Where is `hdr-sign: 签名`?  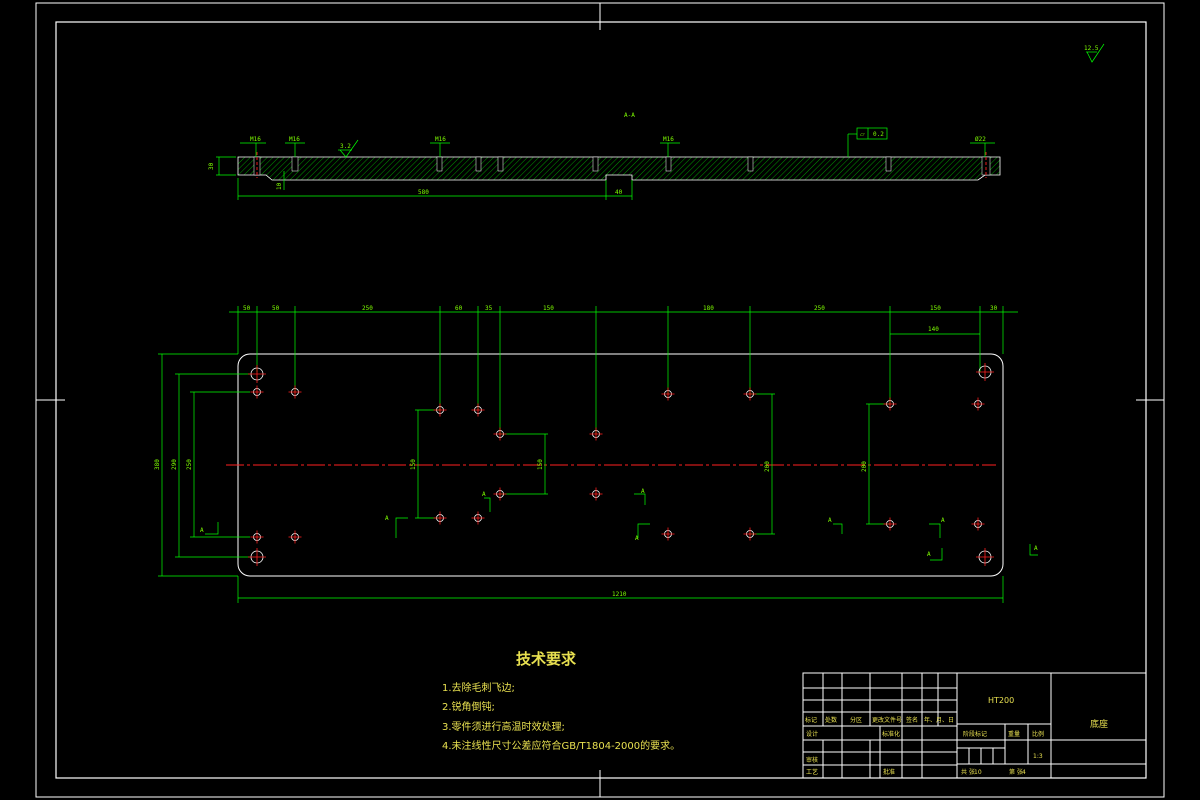 hdr-sign: 签名 is located at coordinates (912, 720).